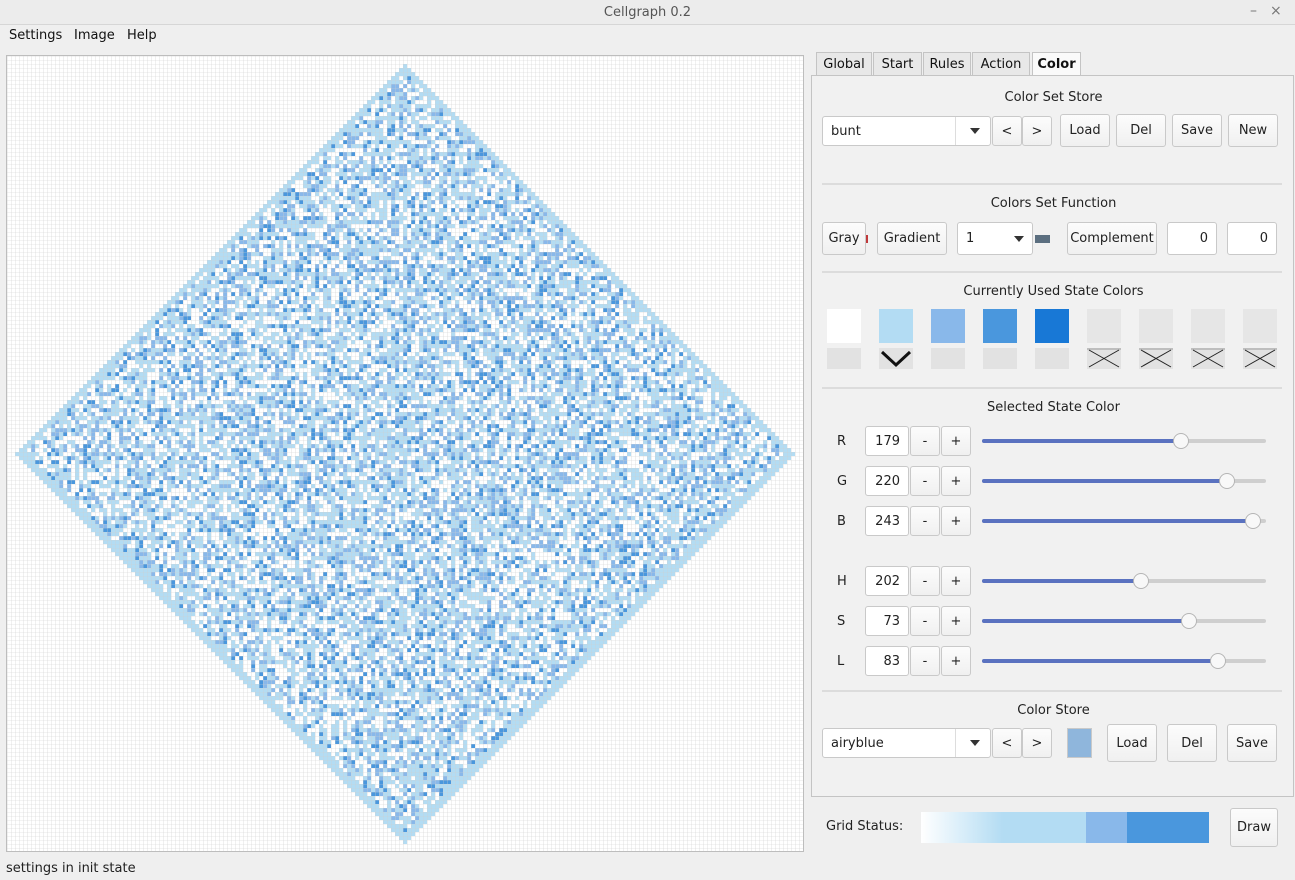 The image size is (1295, 880). Describe the element at coordinates (887, 481) in the screenshot. I see `value-field-g: 220` at that location.